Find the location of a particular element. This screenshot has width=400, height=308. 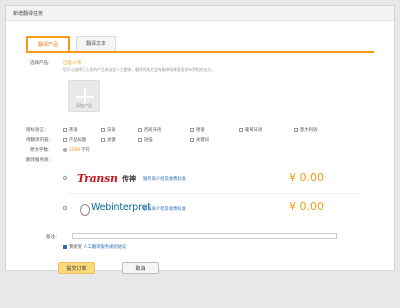

word-count-unit: 字符 is located at coordinates (85, 150).